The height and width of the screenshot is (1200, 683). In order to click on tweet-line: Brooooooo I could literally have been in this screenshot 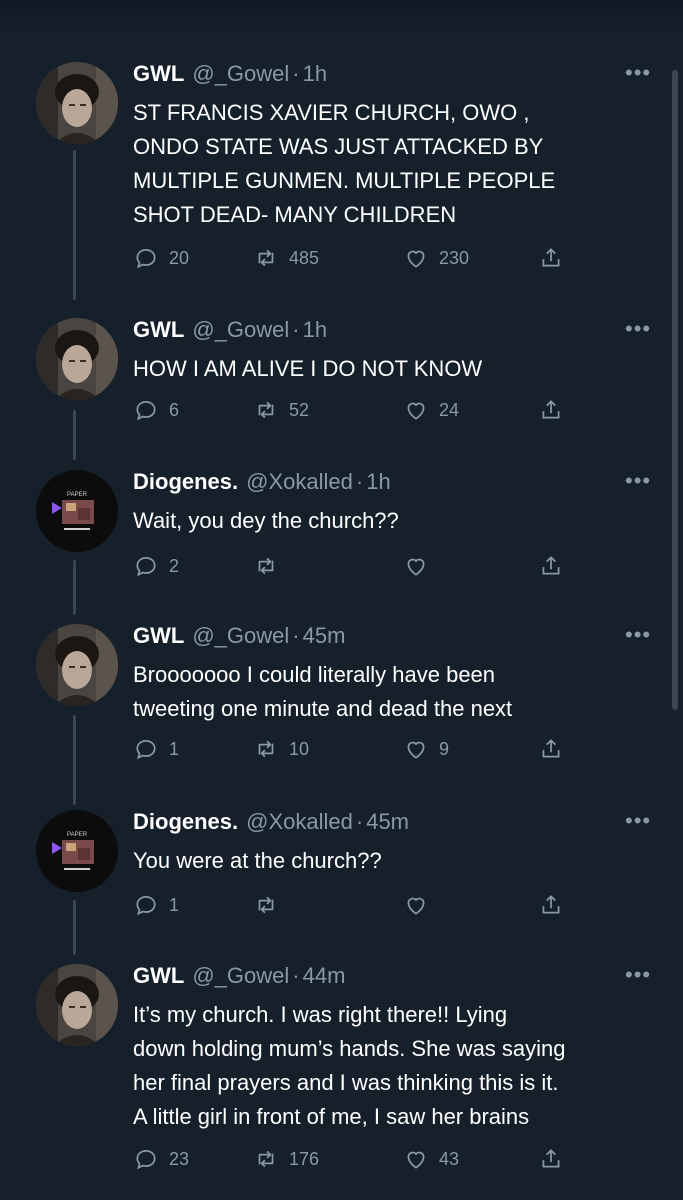, I will do `click(314, 674)`.